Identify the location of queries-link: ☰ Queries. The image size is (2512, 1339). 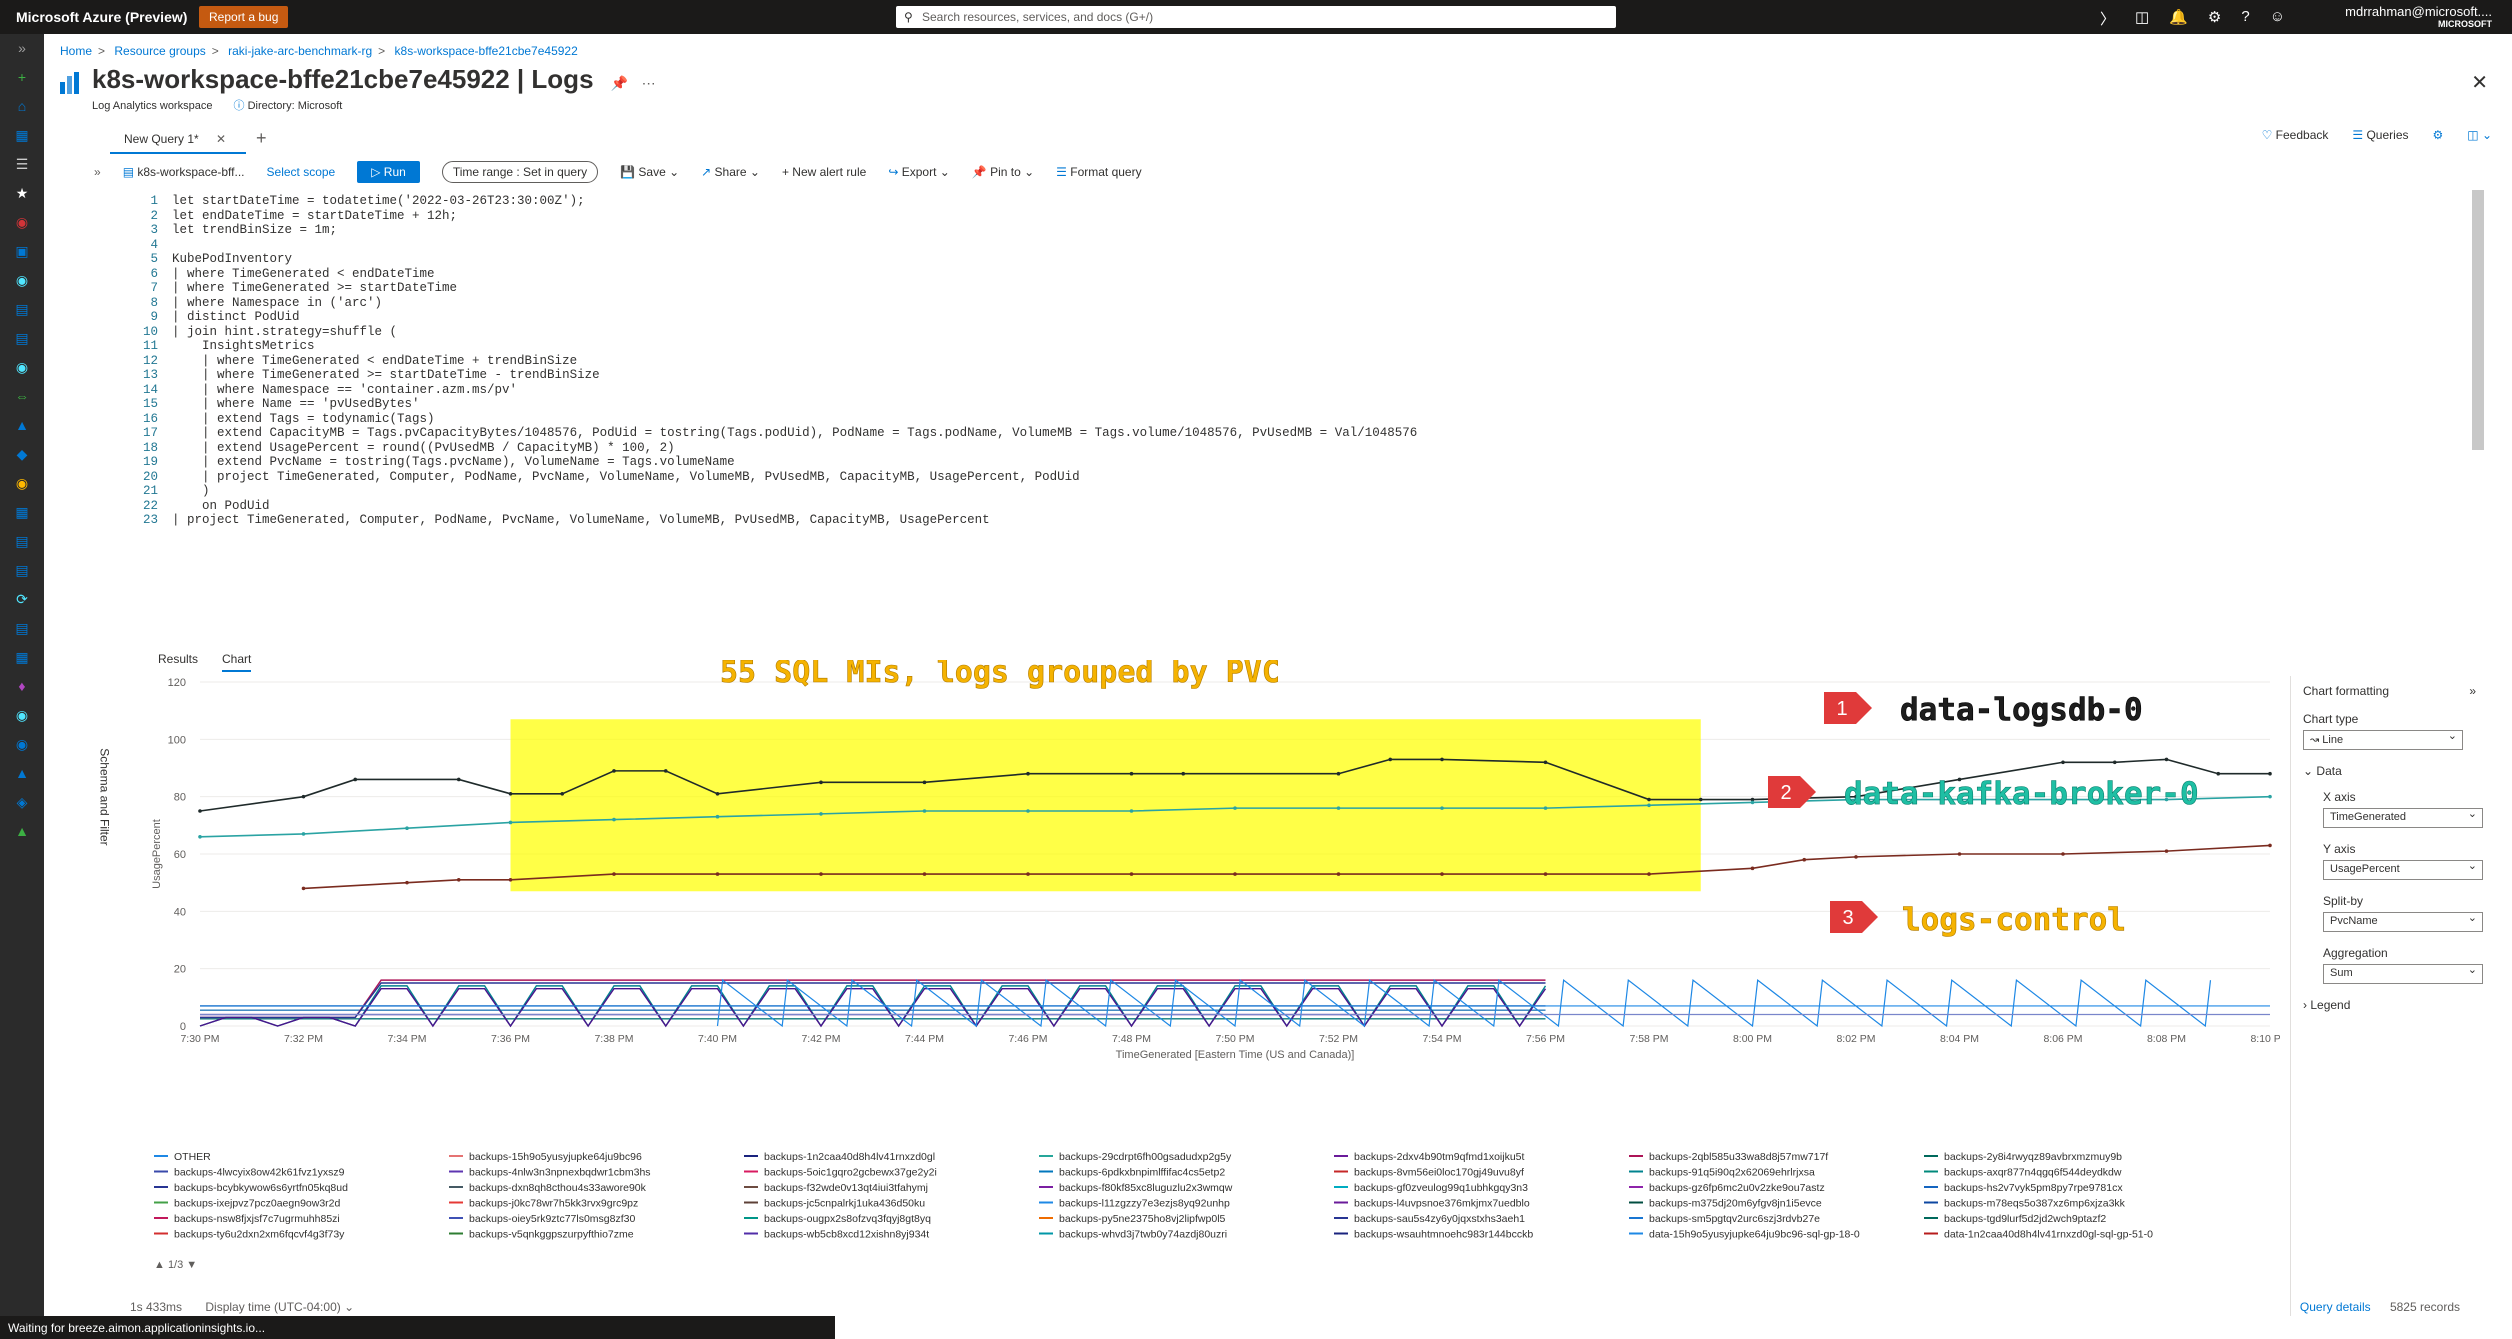
(2380, 135).